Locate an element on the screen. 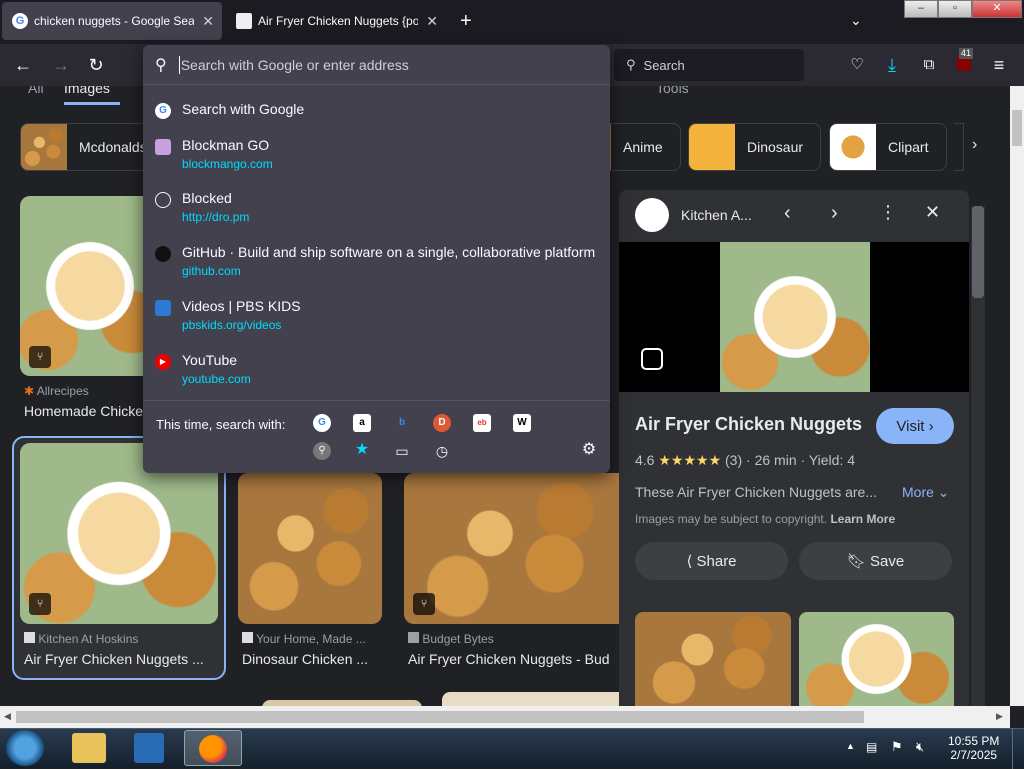  share-button: ⟨ Share is located at coordinates (711, 561).